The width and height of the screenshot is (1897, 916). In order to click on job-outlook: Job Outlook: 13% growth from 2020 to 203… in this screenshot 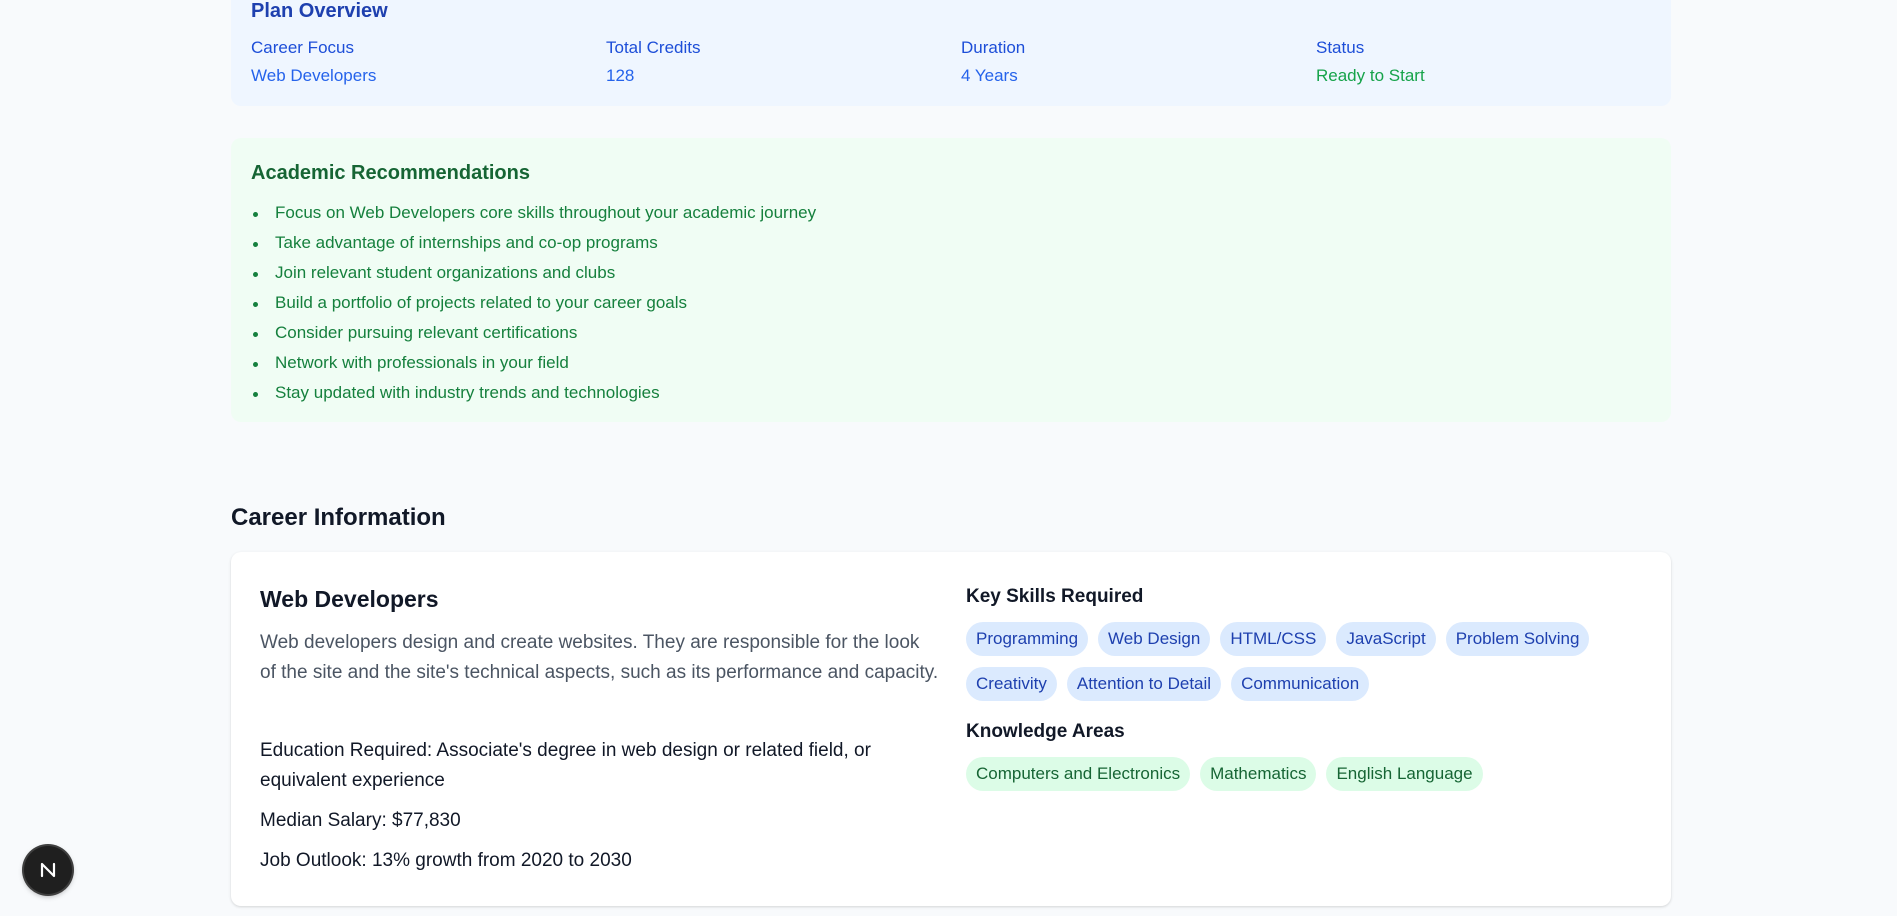, I will do `click(446, 860)`.